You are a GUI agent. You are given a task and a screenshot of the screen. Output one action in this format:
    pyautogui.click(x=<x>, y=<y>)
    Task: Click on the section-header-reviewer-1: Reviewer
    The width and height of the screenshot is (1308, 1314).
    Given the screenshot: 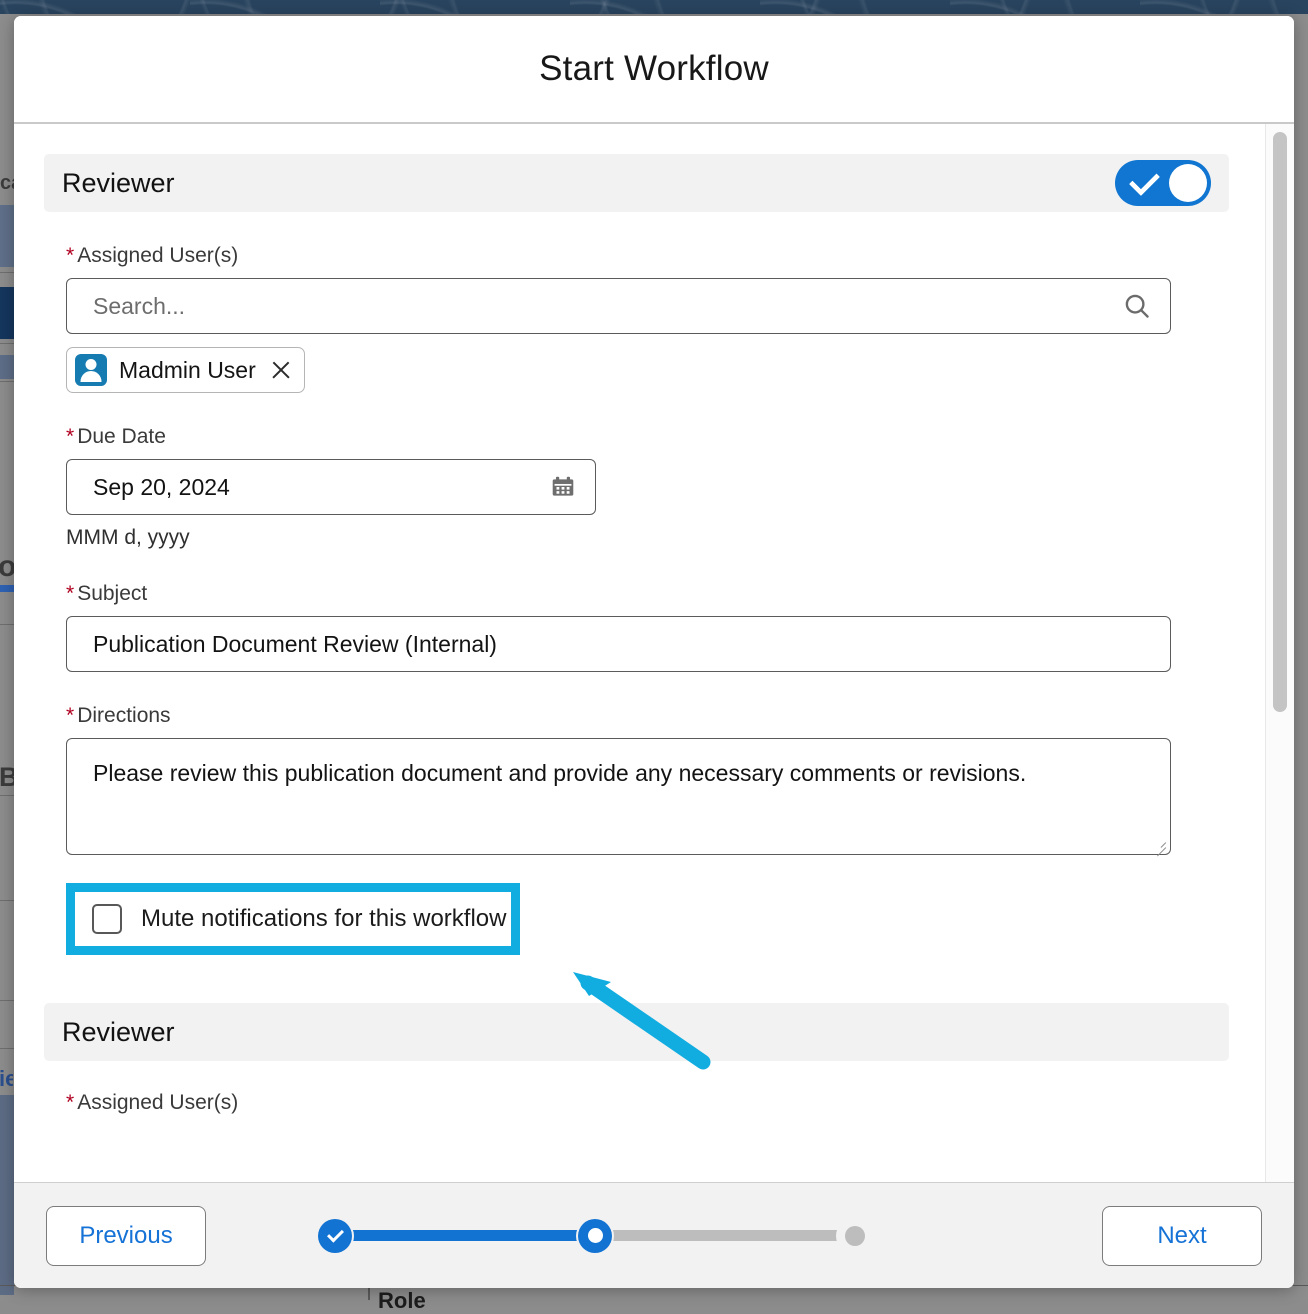 What is the action you would take?
    pyautogui.click(x=636, y=183)
    